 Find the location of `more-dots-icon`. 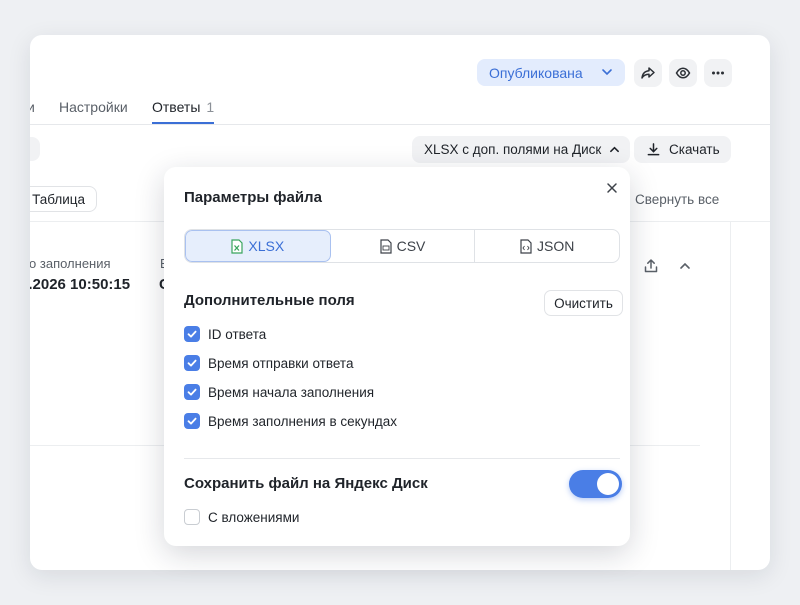

more-dots-icon is located at coordinates (718, 73).